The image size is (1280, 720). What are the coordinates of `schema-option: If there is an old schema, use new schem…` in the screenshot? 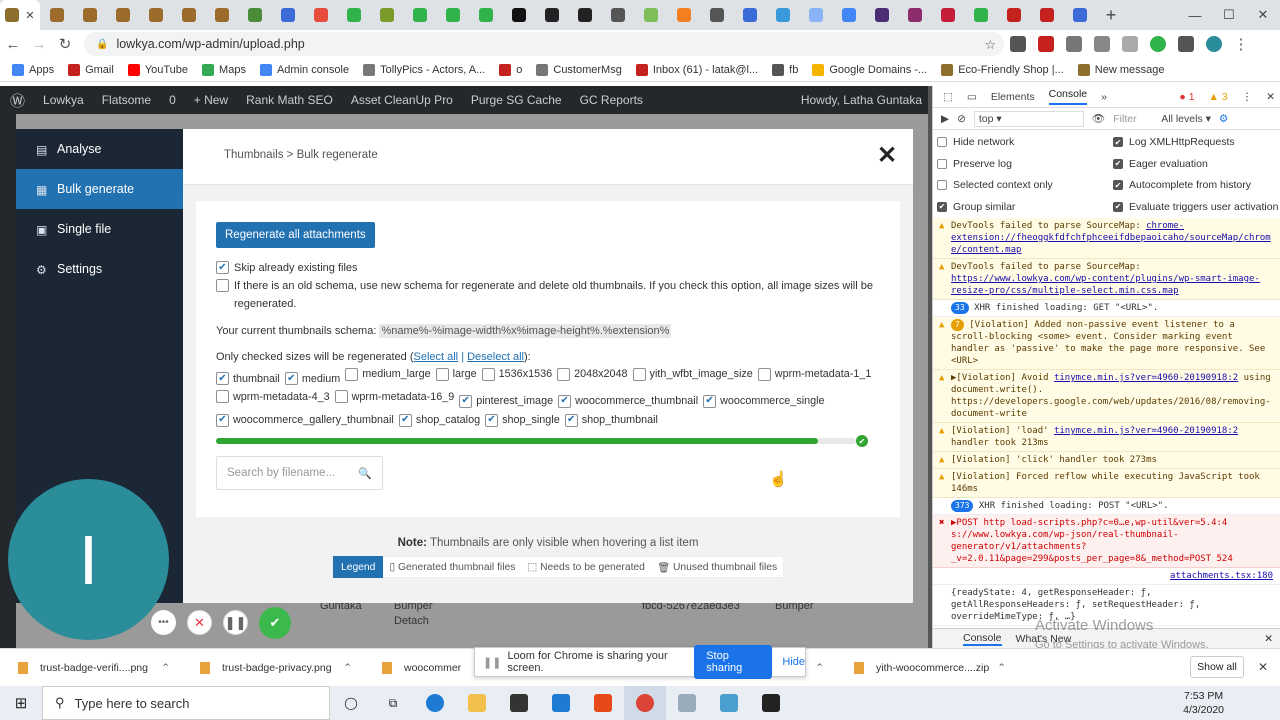 It's located at (546, 295).